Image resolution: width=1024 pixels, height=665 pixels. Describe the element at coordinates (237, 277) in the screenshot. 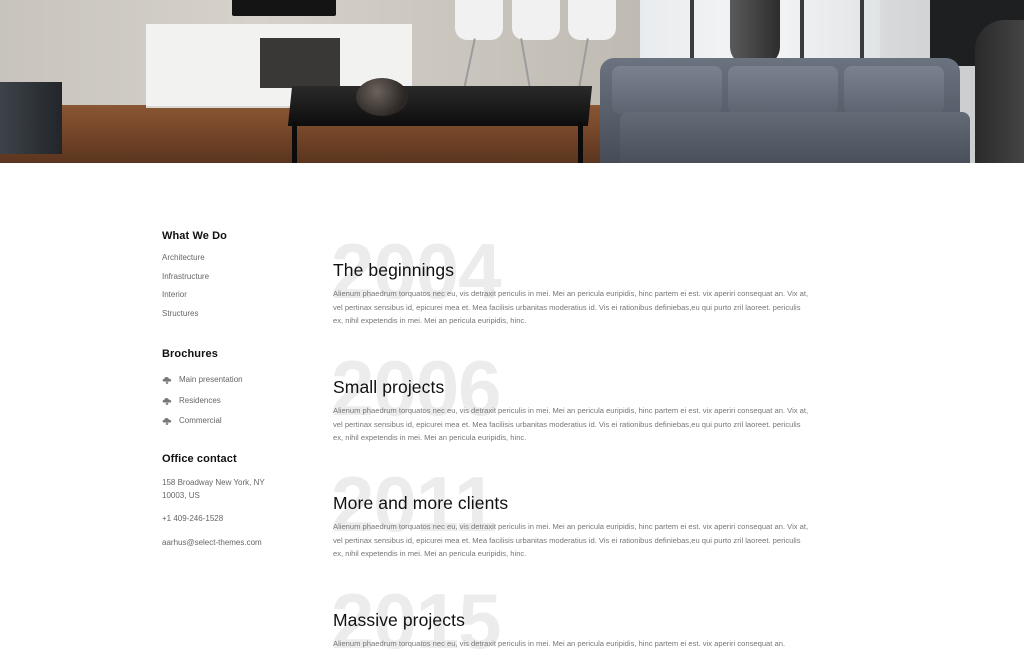

I see `sidebar-link-infrastructure: Infrastructure` at that location.